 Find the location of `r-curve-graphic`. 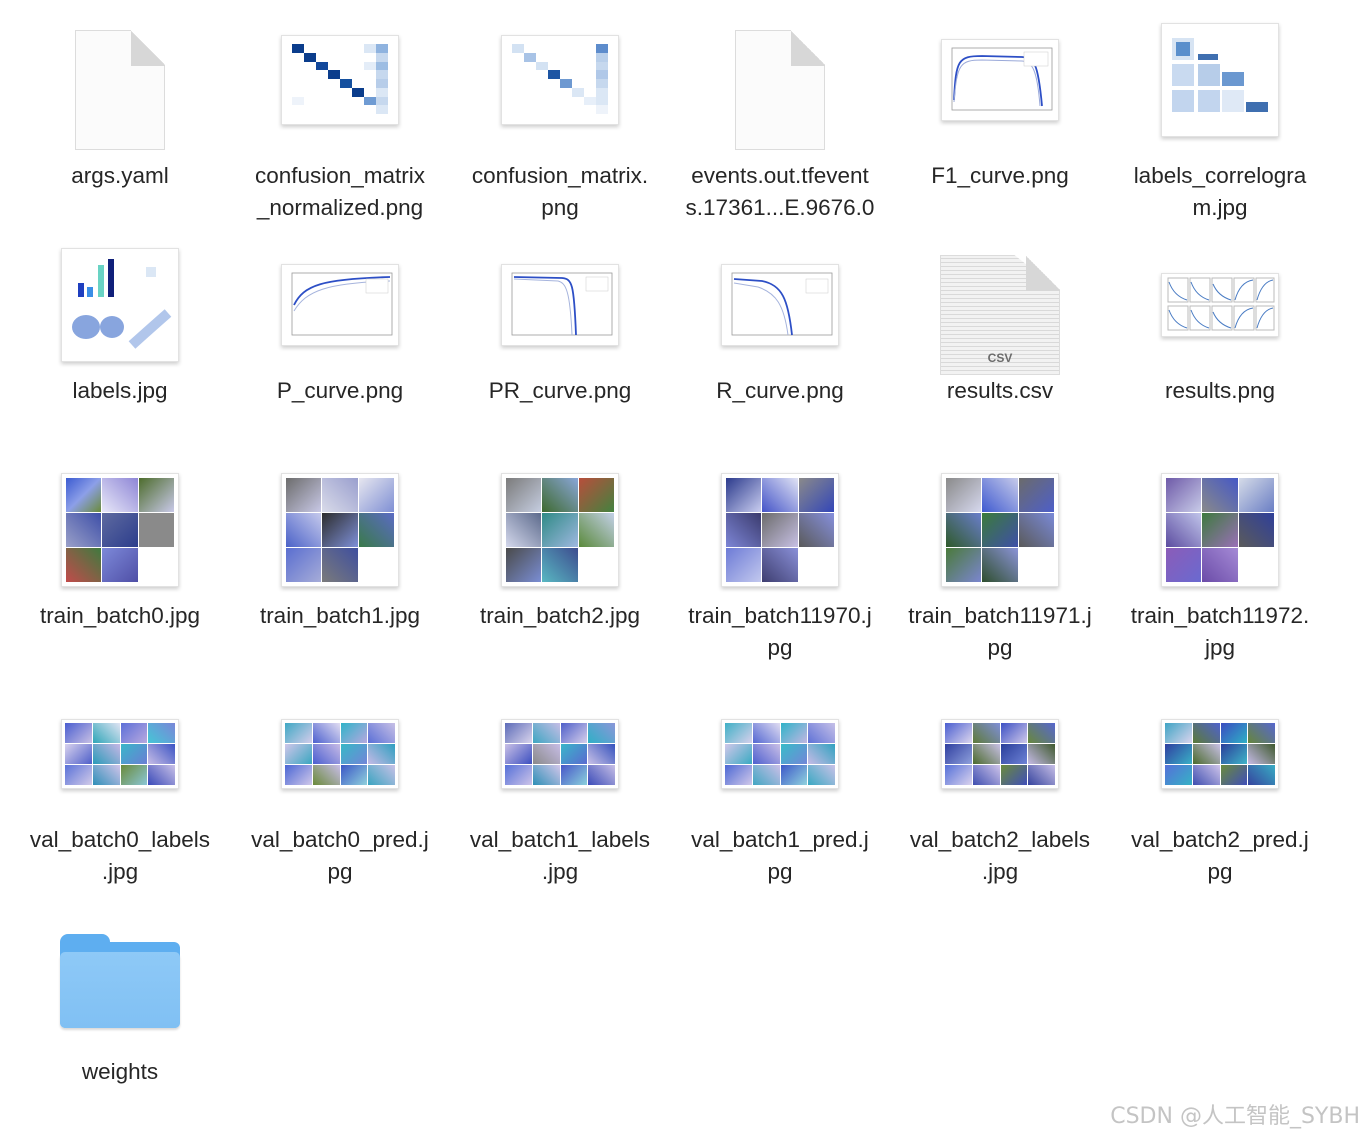

r-curve-graphic is located at coordinates (782, 304).